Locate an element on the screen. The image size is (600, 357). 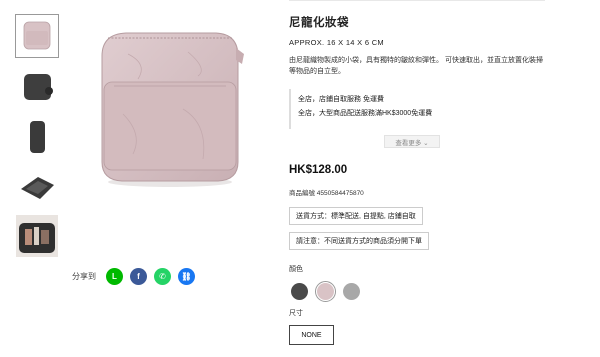
shipping-info-box: 全店，店鋪自取服務 免運費 全店，大型商品配送服務滿HK$3000免運費 is located at coordinates (417, 109).